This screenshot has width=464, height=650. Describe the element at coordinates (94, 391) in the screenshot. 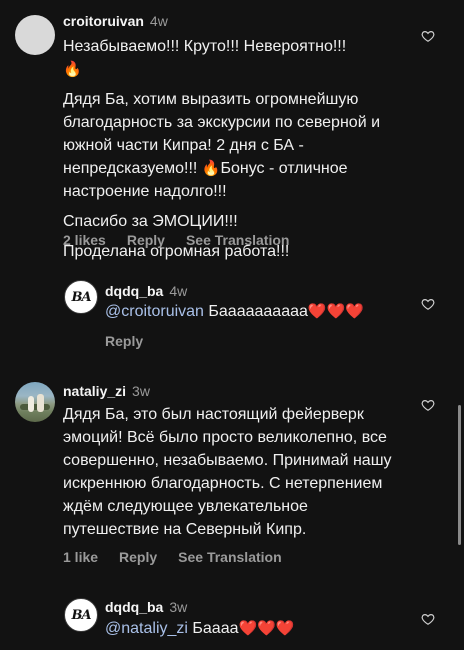

I see `username: nataliy_zi` at that location.